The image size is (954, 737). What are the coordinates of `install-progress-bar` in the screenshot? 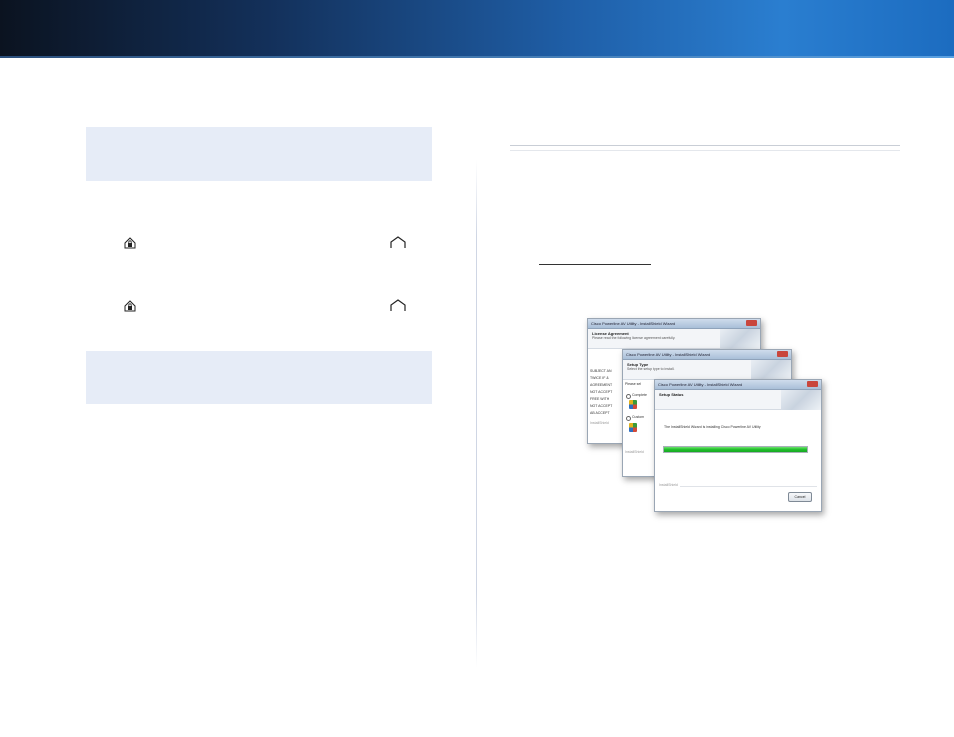 It's located at (735, 449).